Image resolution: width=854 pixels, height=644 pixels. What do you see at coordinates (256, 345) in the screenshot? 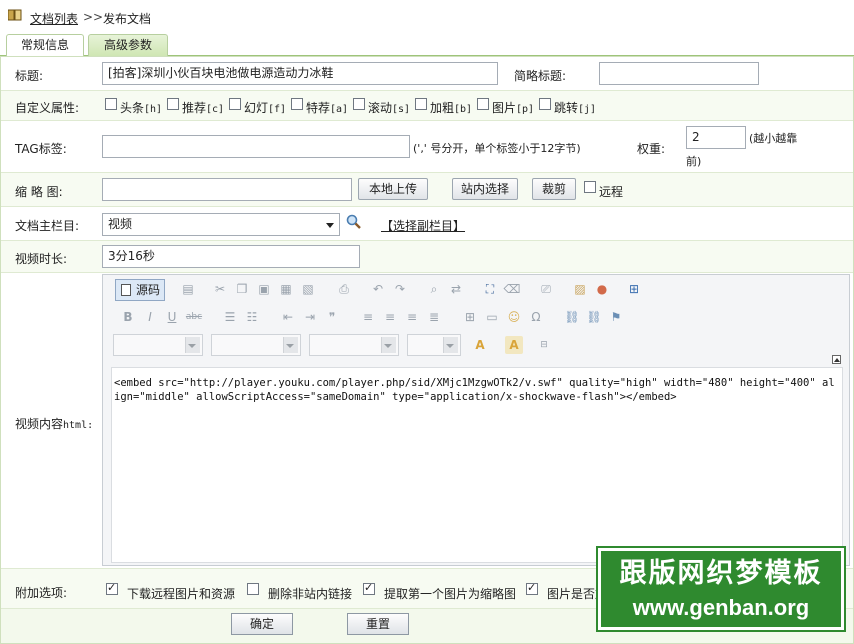
I see `format-select` at bounding box center [256, 345].